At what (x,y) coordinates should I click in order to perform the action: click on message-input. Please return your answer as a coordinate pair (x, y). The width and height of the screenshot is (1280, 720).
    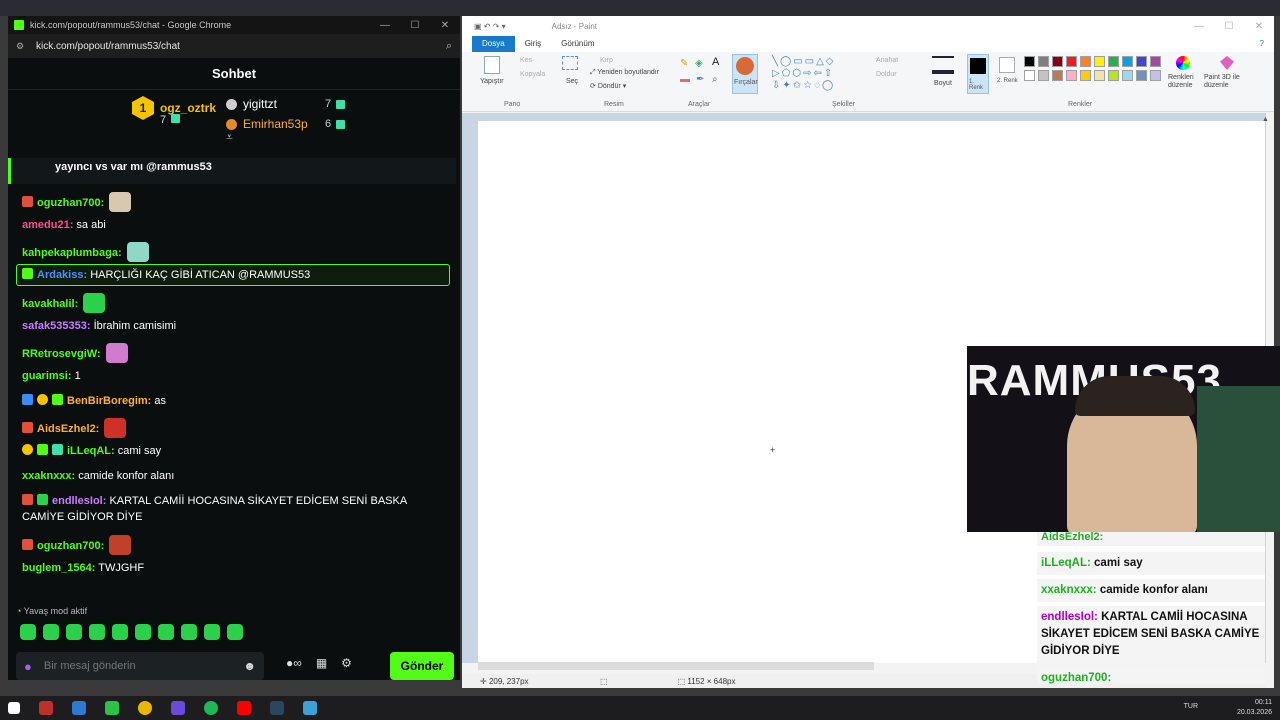
    Looking at the image, I should click on (143, 666).